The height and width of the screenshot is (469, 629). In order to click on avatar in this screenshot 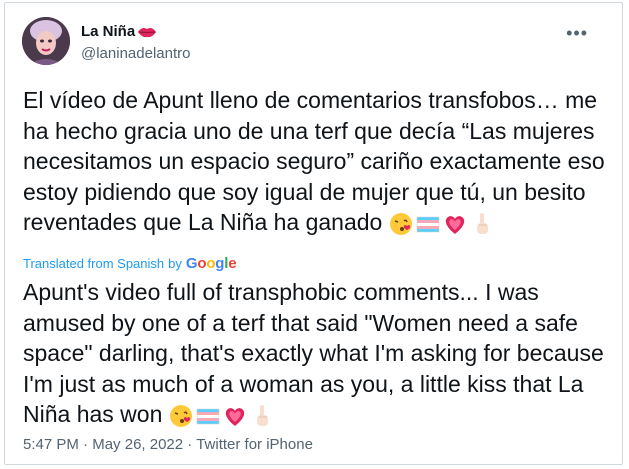, I will do `click(46, 41)`.